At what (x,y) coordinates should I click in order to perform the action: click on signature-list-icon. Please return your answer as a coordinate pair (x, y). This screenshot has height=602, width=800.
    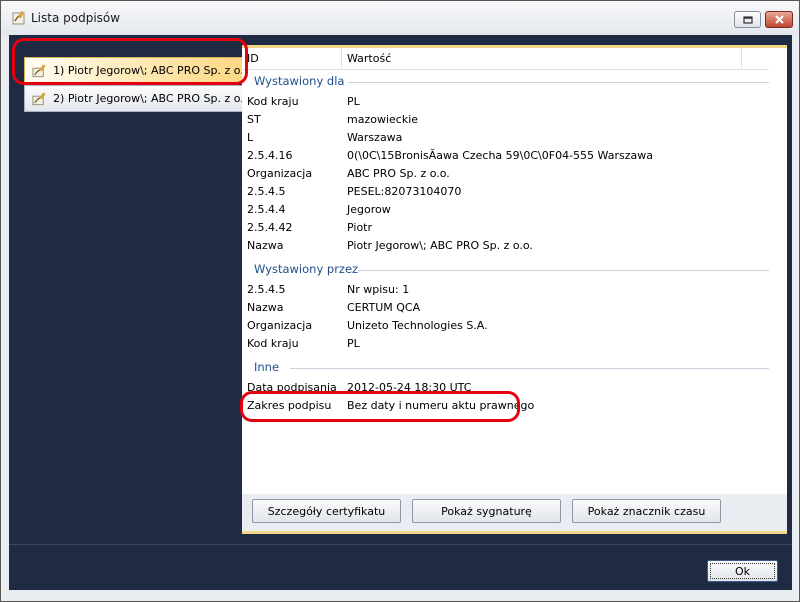
    Looking at the image, I should click on (18, 17).